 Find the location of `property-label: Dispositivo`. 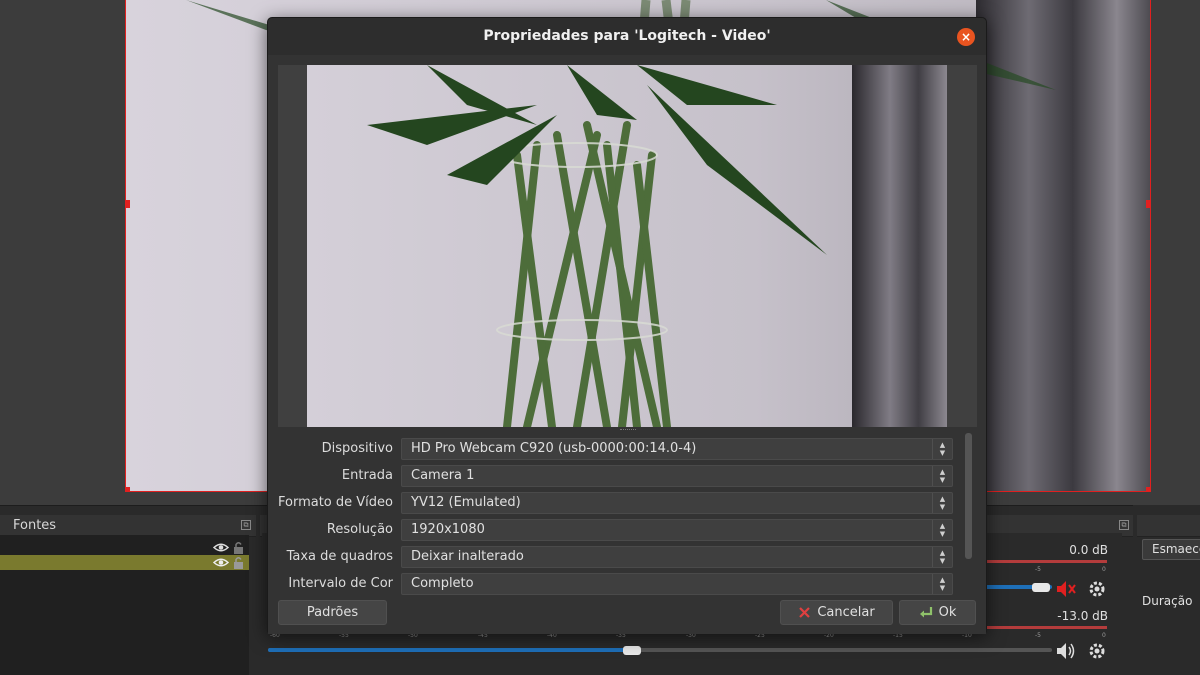

property-label: Dispositivo is located at coordinates (357, 448).